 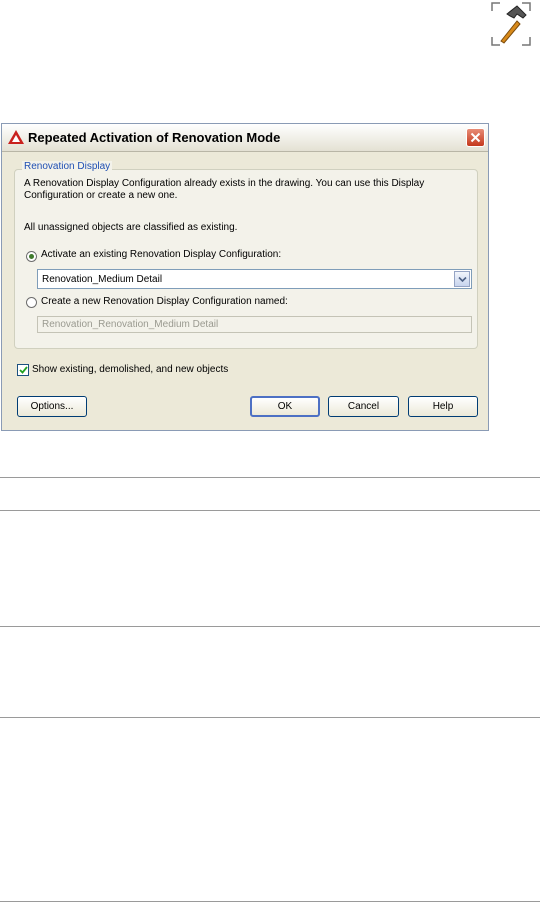 I want to click on cancel-button: Cancel, so click(x=363, y=406).